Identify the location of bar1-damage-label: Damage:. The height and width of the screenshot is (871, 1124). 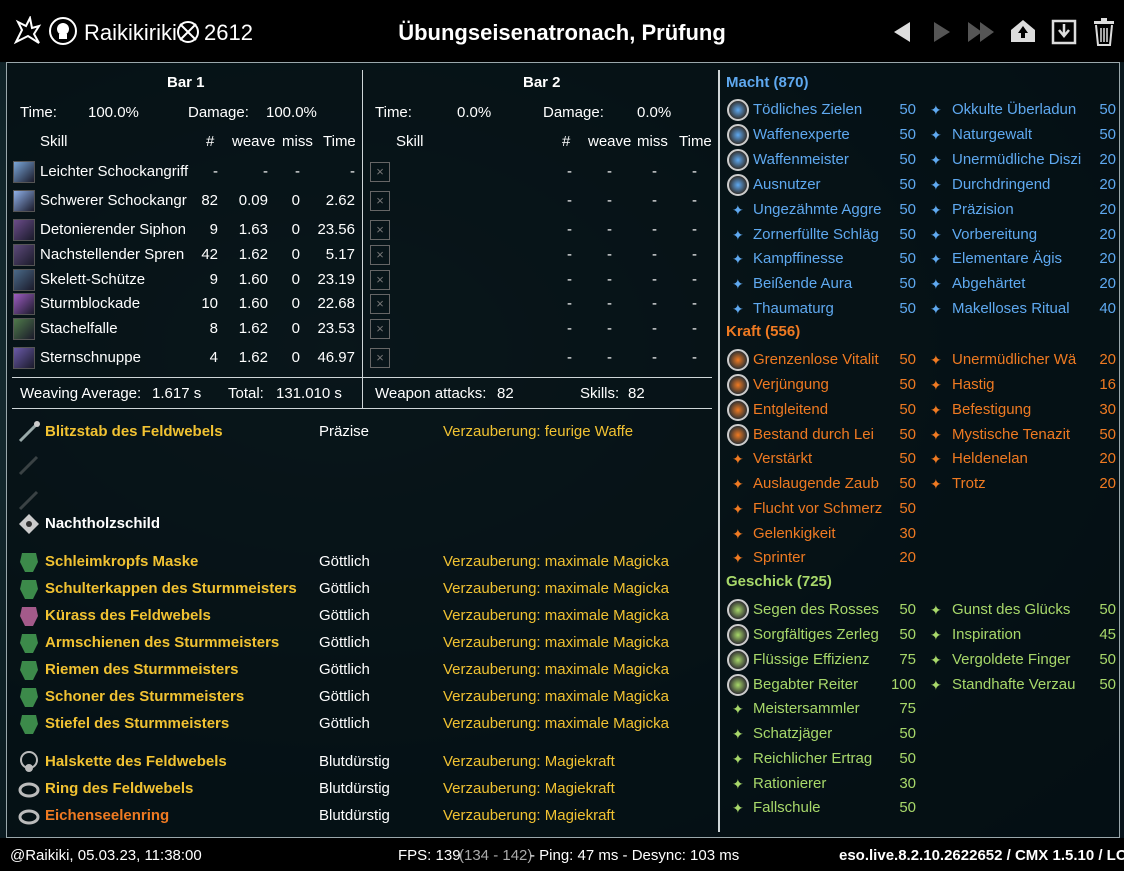
(218, 112).